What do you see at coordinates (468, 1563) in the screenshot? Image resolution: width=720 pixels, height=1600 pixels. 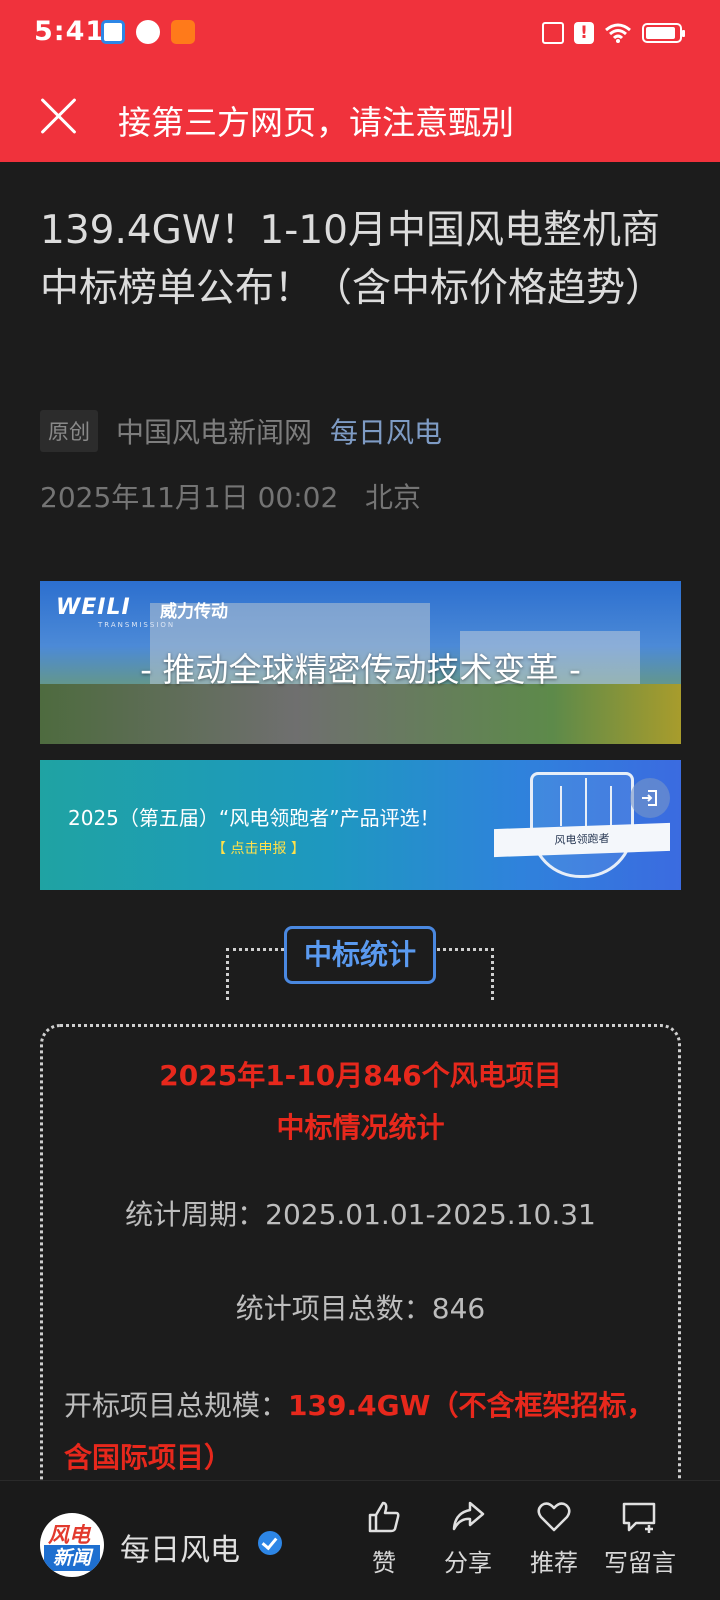 I see `share-label: 分享` at bounding box center [468, 1563].